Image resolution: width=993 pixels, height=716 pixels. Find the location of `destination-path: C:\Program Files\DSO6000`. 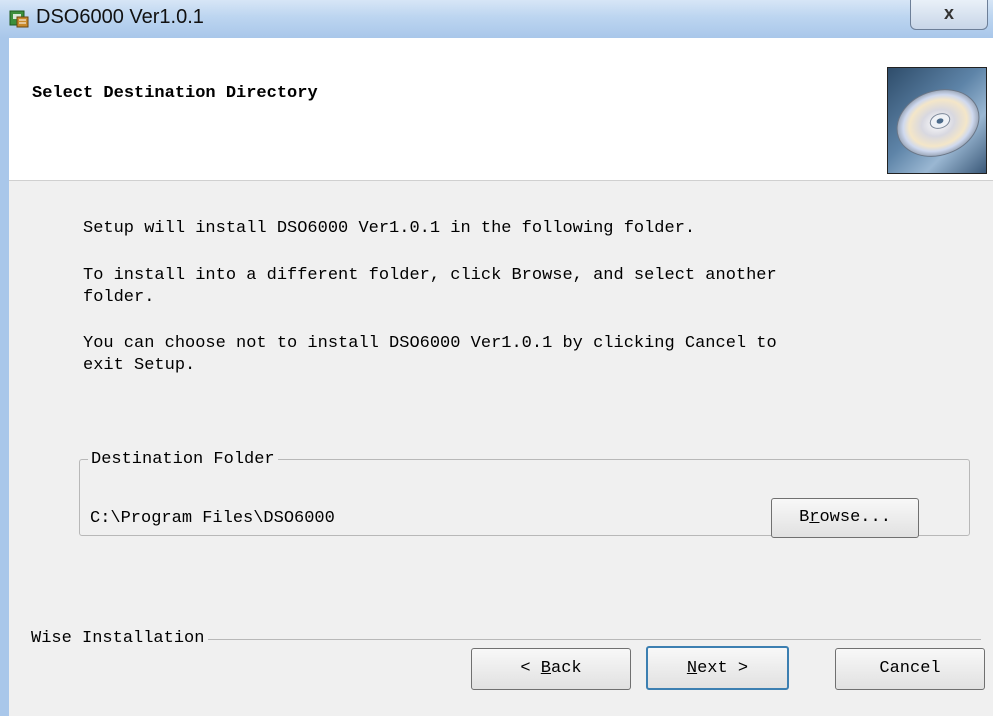

destination-path: C:\Program Files\DSO6000 is located at coordinates (212, 518).